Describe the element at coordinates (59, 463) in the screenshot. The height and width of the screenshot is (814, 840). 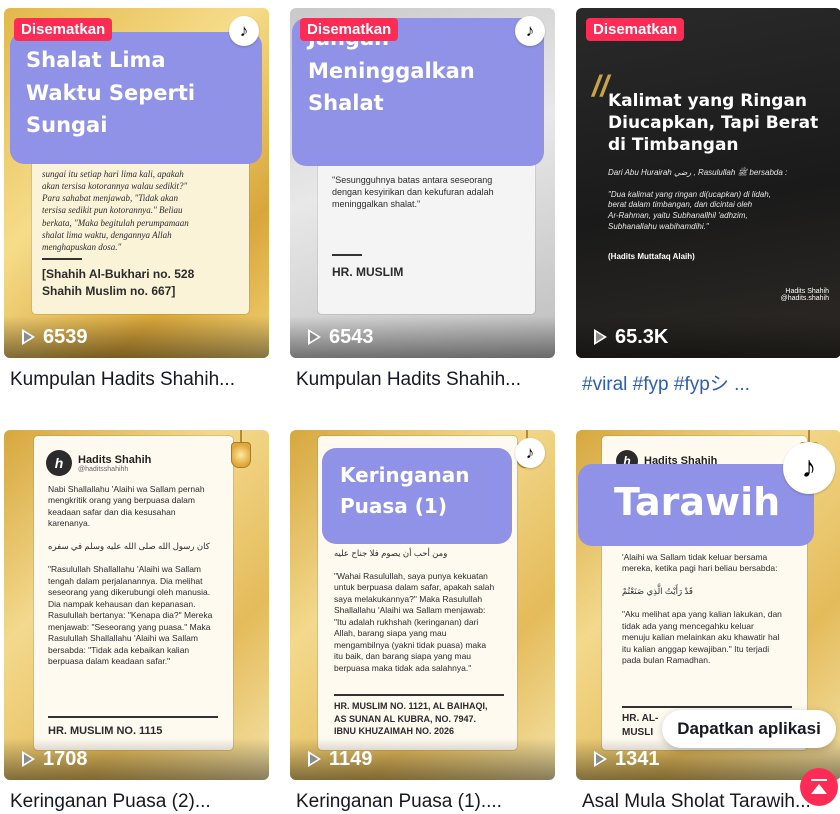
I see `avatar: h` at that location.